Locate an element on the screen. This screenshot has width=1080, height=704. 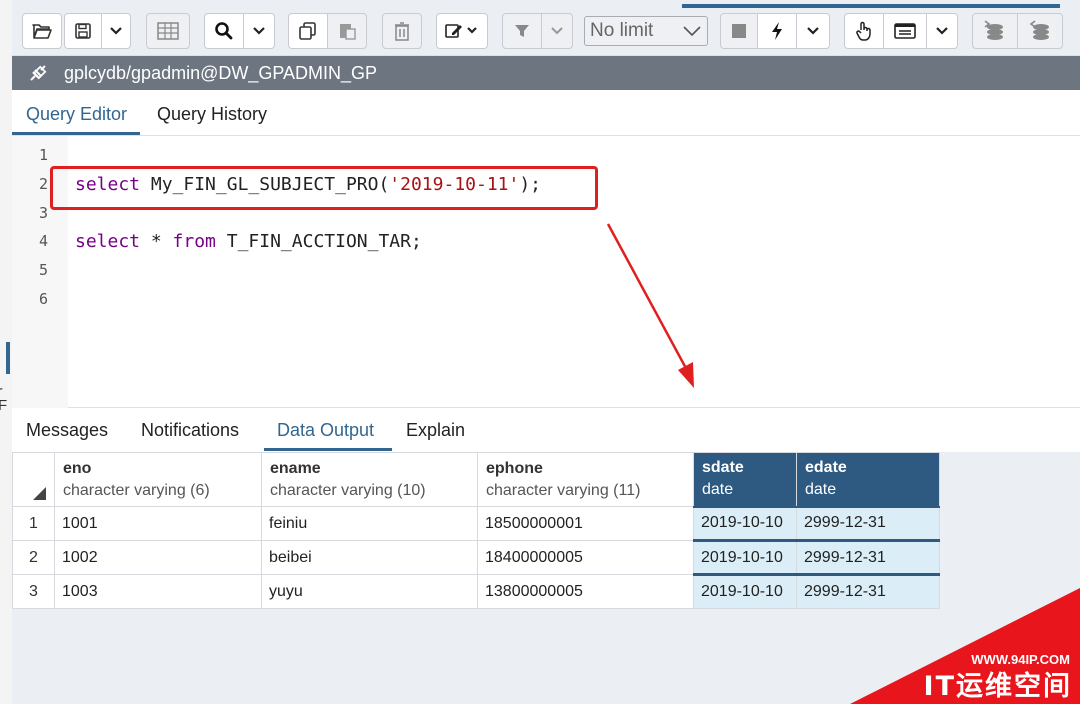
column-header-ephone: ephone character varying (11) is located at coordinates (585, 479).